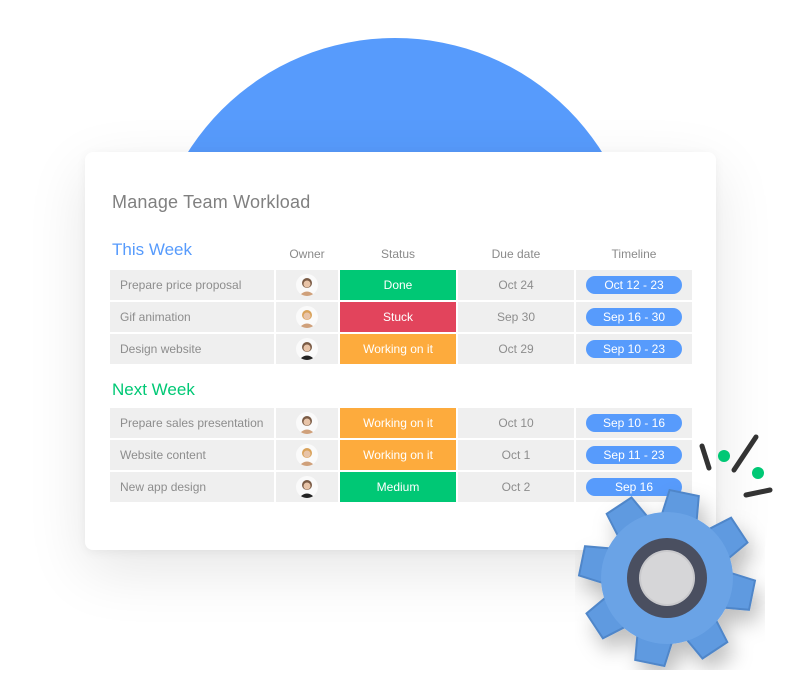 The height and width of the screenshot is (700, 800). I want to click on timeline-pill: Sep 16 - 30, so click(634, 317).